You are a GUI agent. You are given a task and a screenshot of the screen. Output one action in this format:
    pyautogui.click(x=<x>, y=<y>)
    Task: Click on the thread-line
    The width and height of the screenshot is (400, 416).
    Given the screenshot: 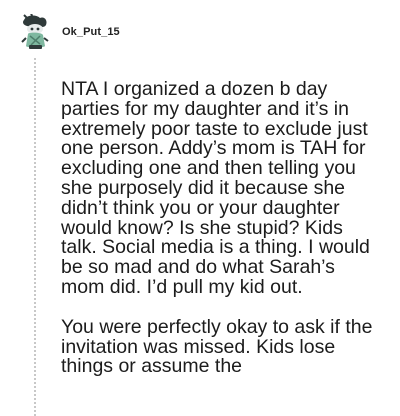 What is the action you would take?
    pyautogui.click(x=35, y=237)
    